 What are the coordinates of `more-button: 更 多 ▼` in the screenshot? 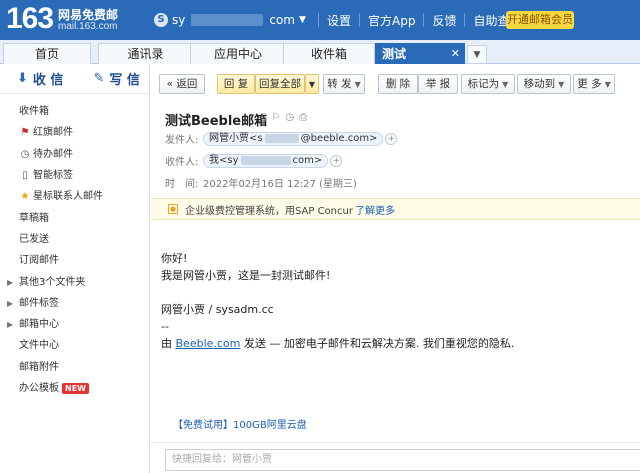 It's located at (594, 84).